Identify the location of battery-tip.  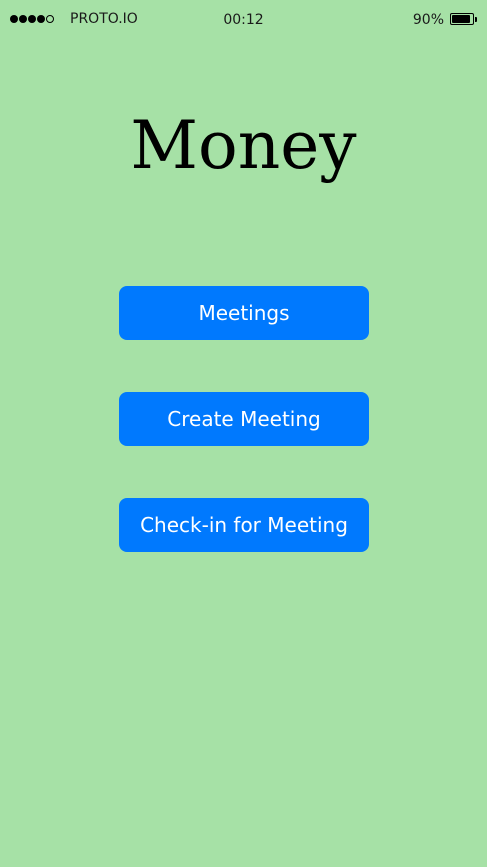
(476, 19).